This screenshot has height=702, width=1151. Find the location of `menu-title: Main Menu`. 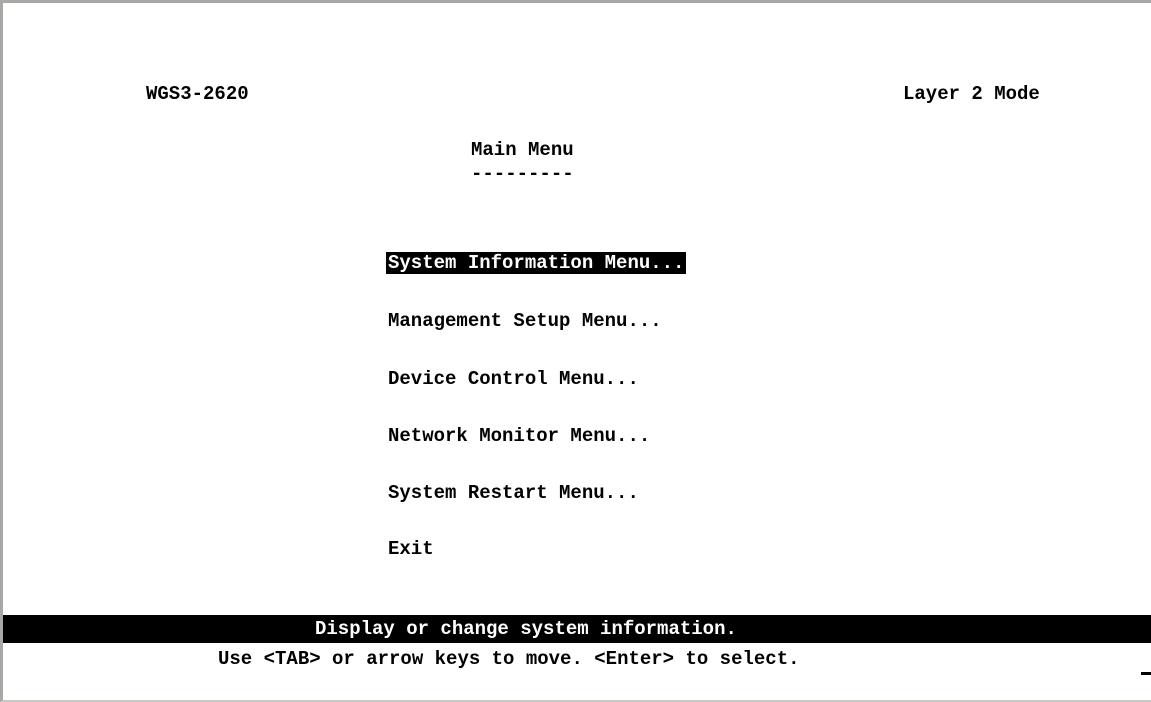

menu-title: Main Menu is located at coordinates (522, 150).